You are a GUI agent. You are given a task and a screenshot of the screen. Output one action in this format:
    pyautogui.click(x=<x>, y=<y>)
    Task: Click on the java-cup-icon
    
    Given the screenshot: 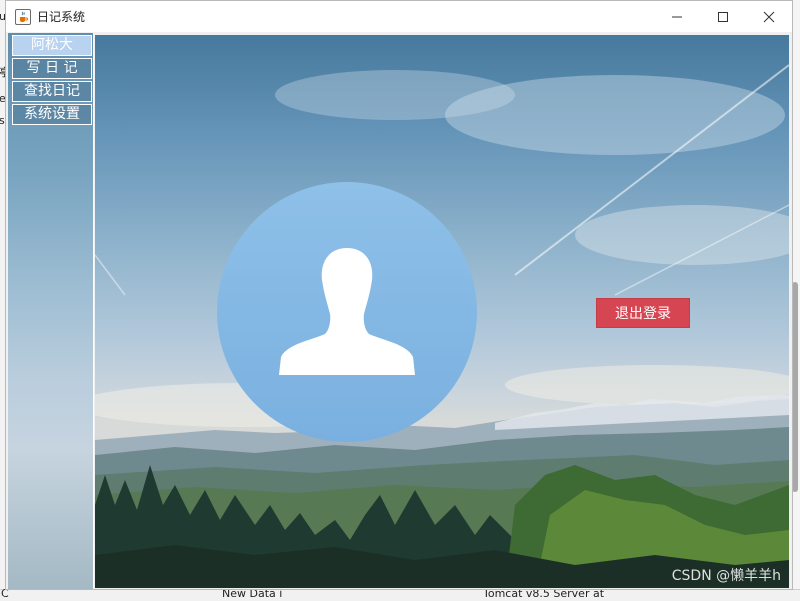 What is the action you would take?
    pyautogui.click(x=23, y=16)
    